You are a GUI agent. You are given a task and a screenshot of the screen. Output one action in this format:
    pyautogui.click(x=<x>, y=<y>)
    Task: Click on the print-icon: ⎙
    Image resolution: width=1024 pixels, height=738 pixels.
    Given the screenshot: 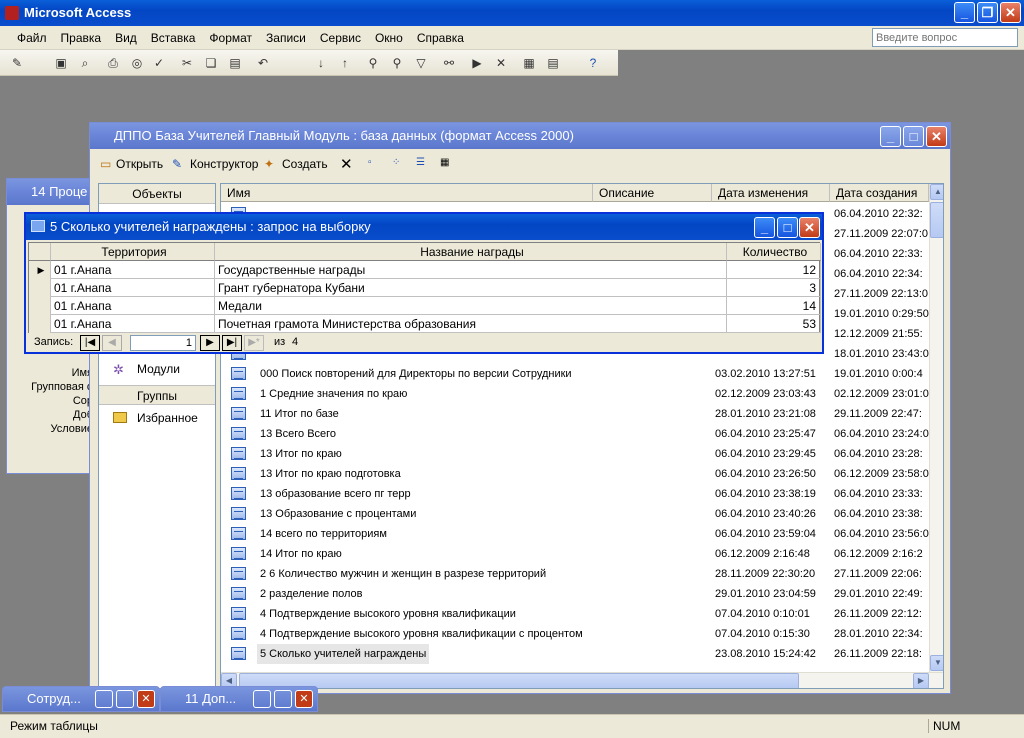 What is the action you would take?
    pyautogui.click(x=113, y=63)
    